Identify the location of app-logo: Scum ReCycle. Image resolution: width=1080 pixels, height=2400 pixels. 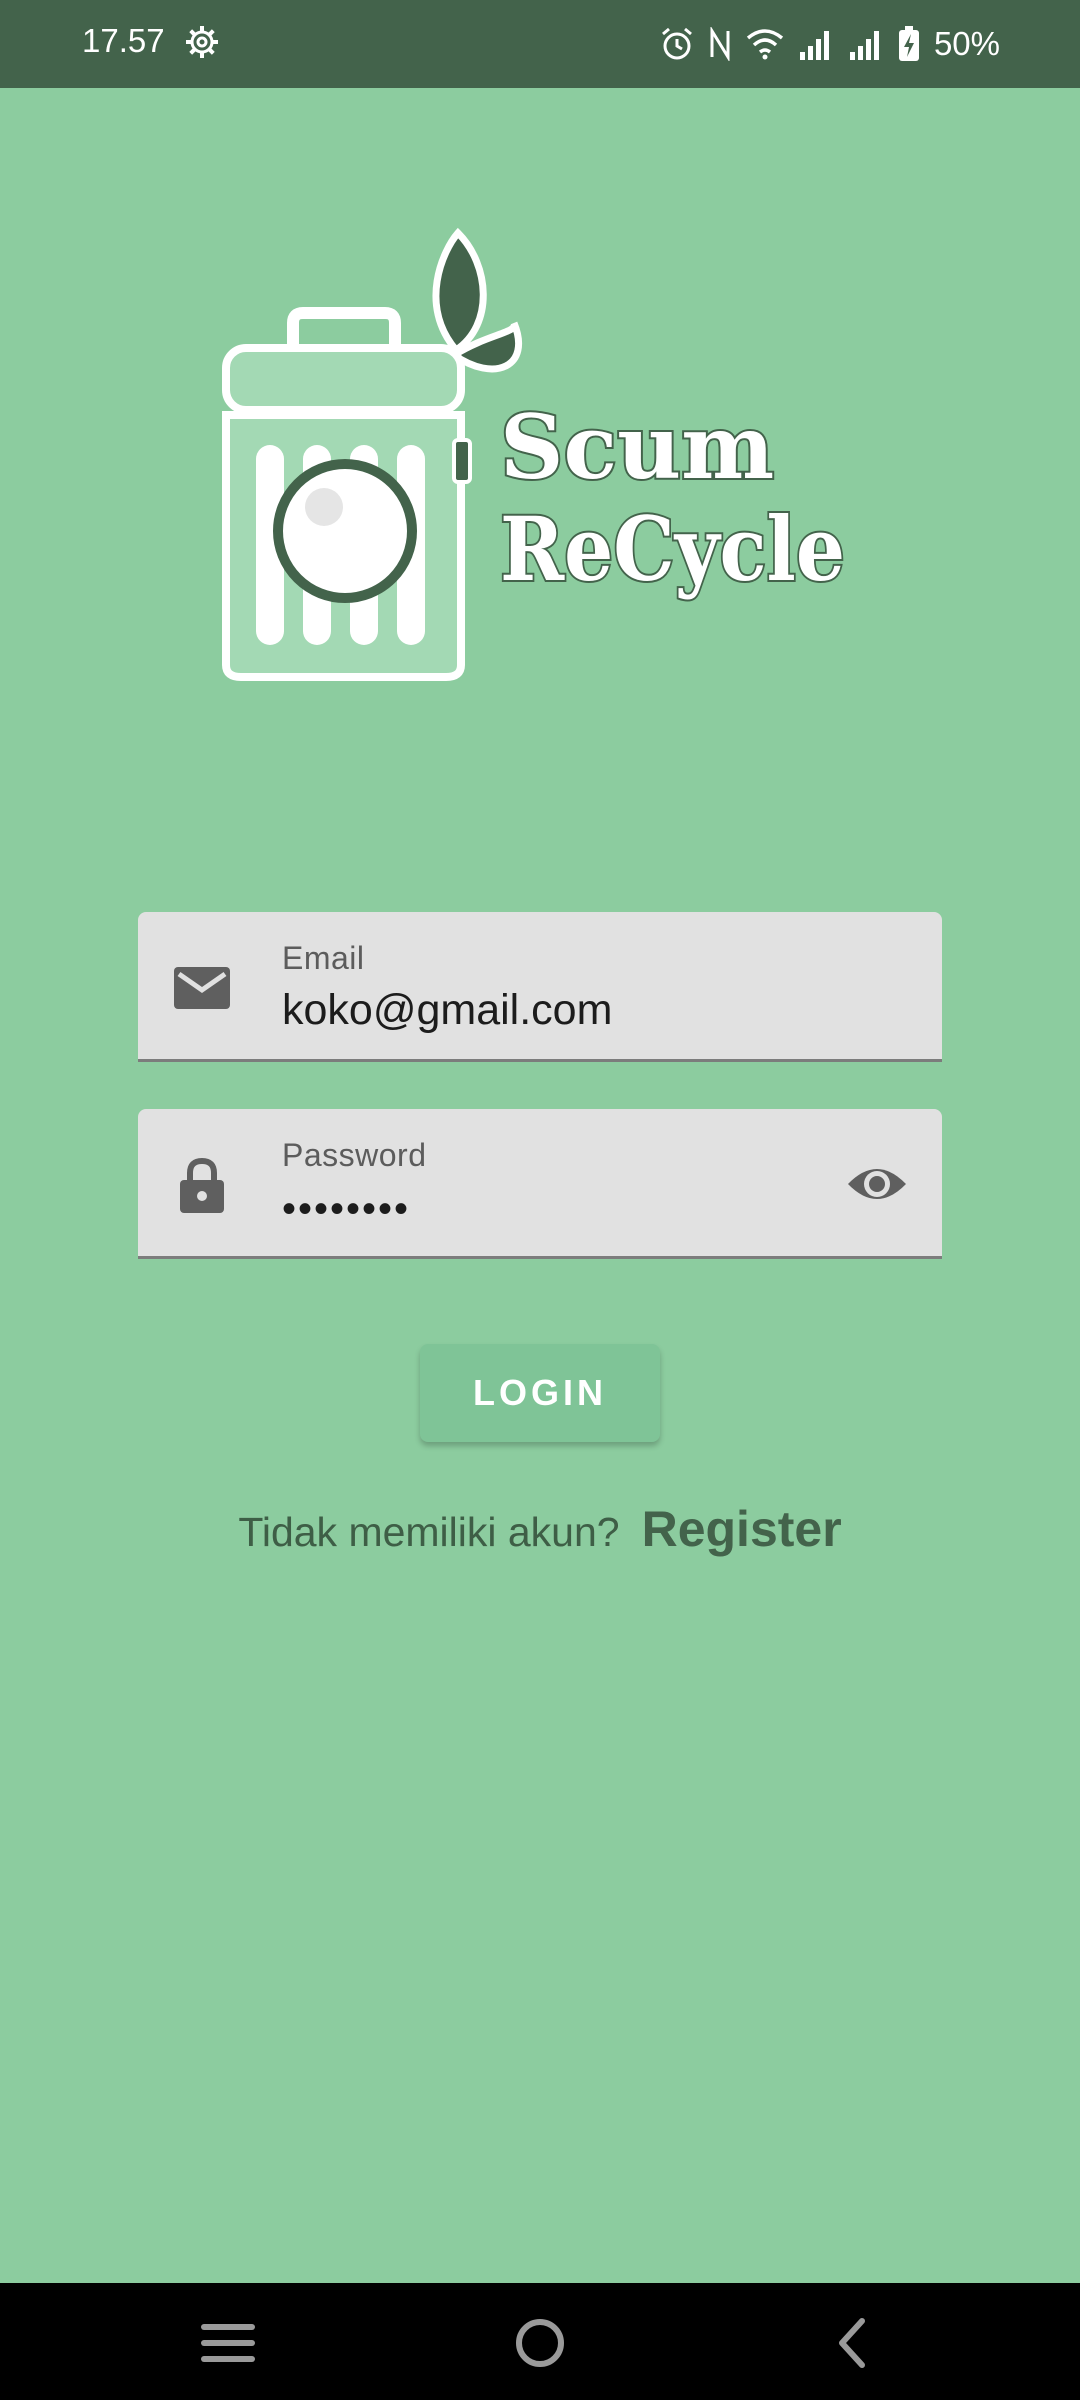
(534, 454).